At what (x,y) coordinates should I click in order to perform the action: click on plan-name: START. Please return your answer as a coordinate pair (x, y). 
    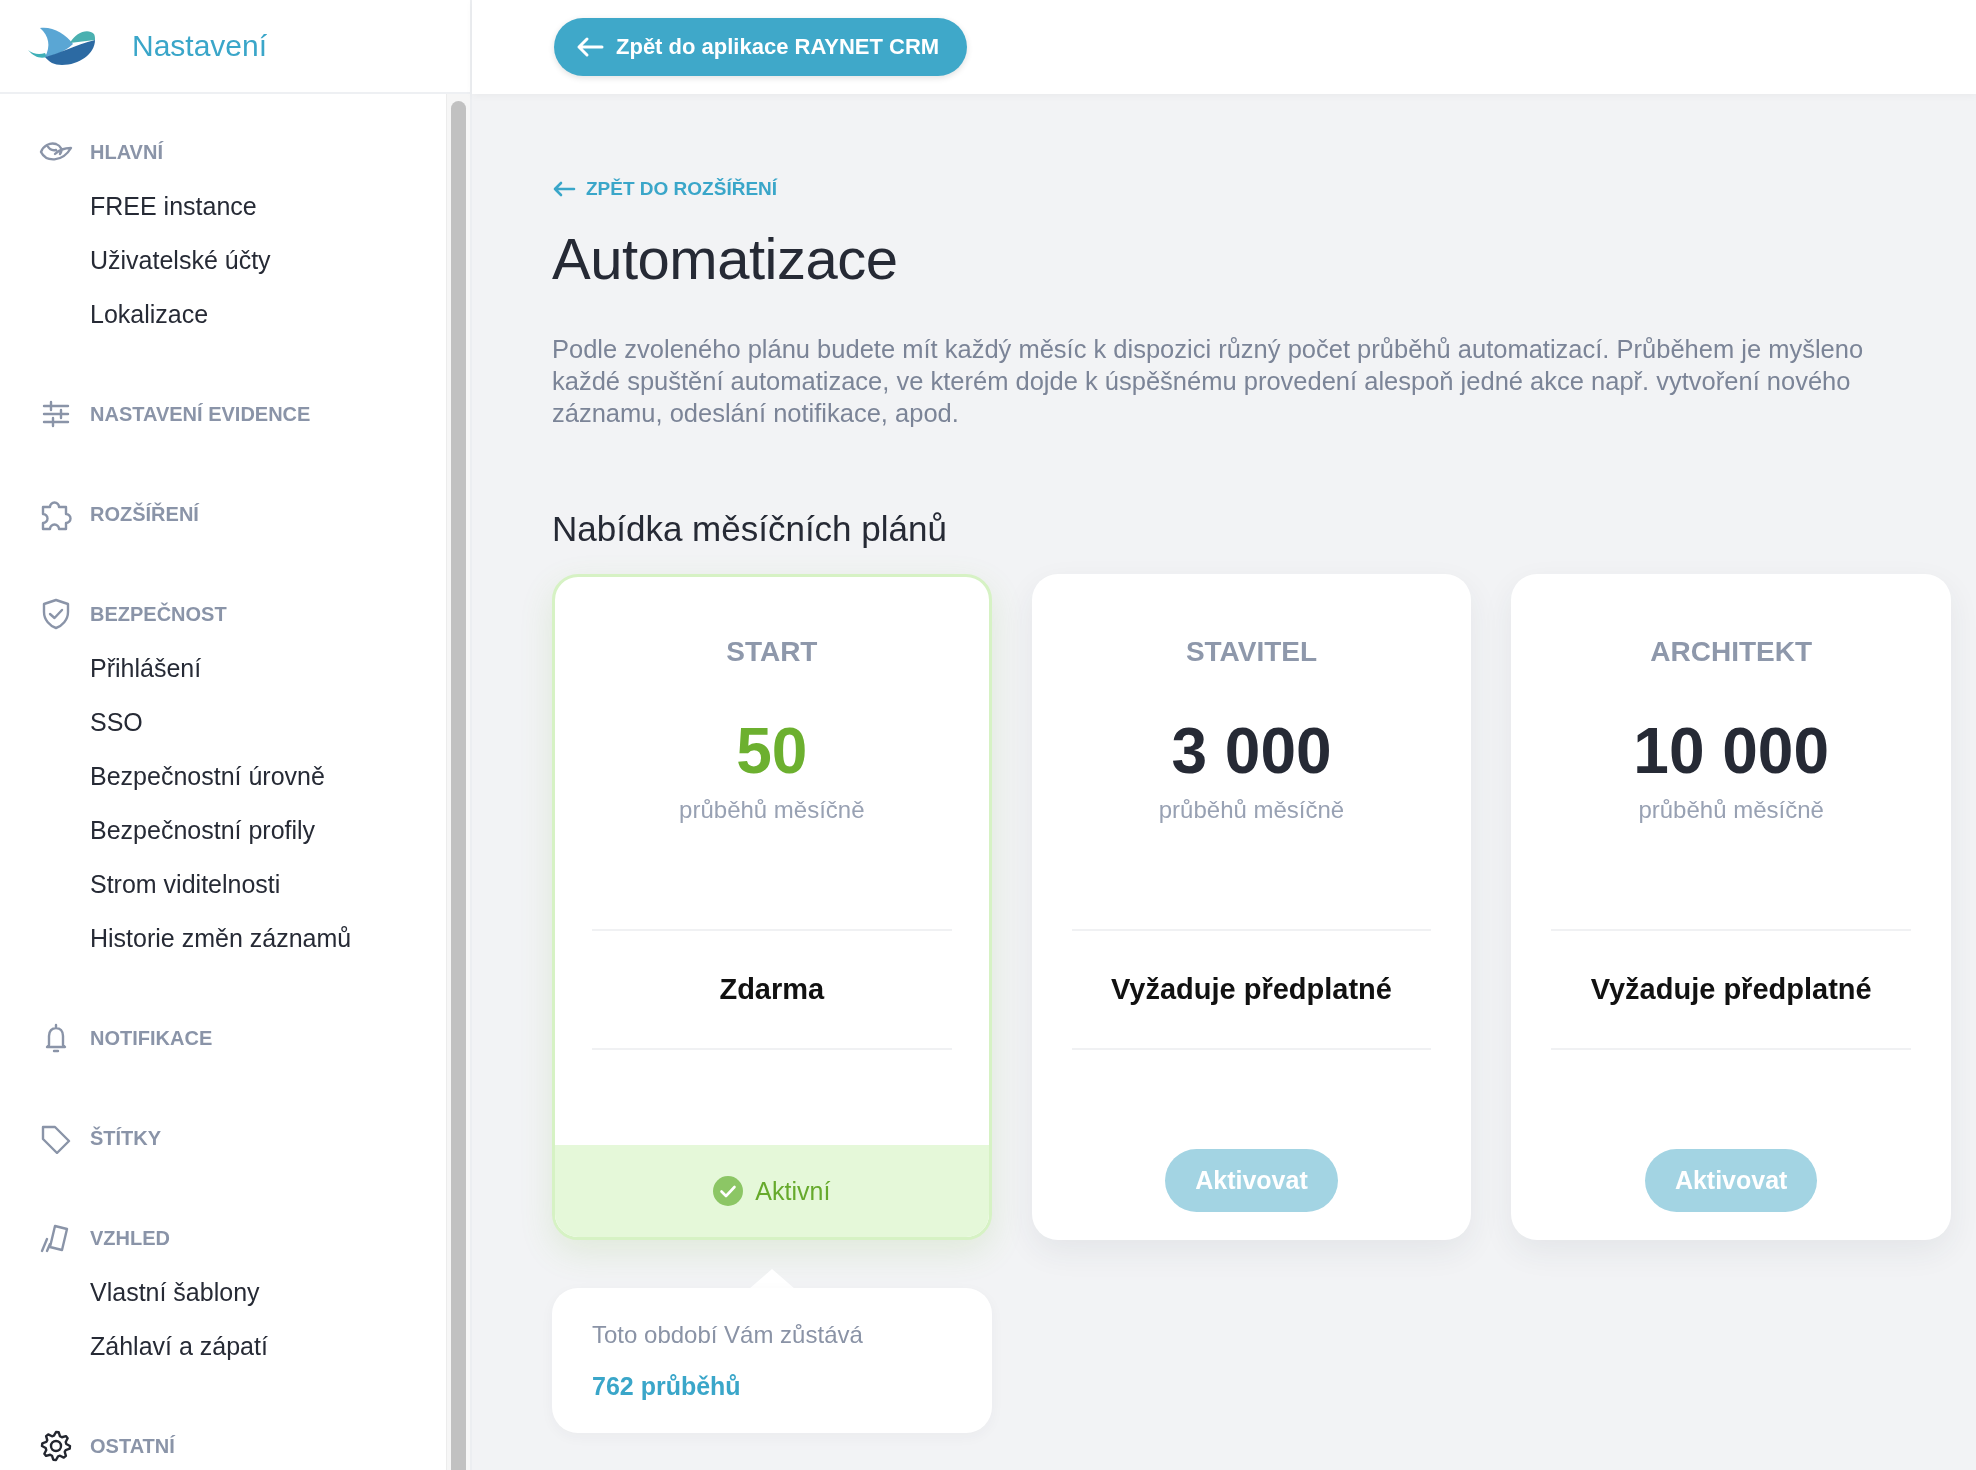
    Looking at the image, I should click on (772, 652).